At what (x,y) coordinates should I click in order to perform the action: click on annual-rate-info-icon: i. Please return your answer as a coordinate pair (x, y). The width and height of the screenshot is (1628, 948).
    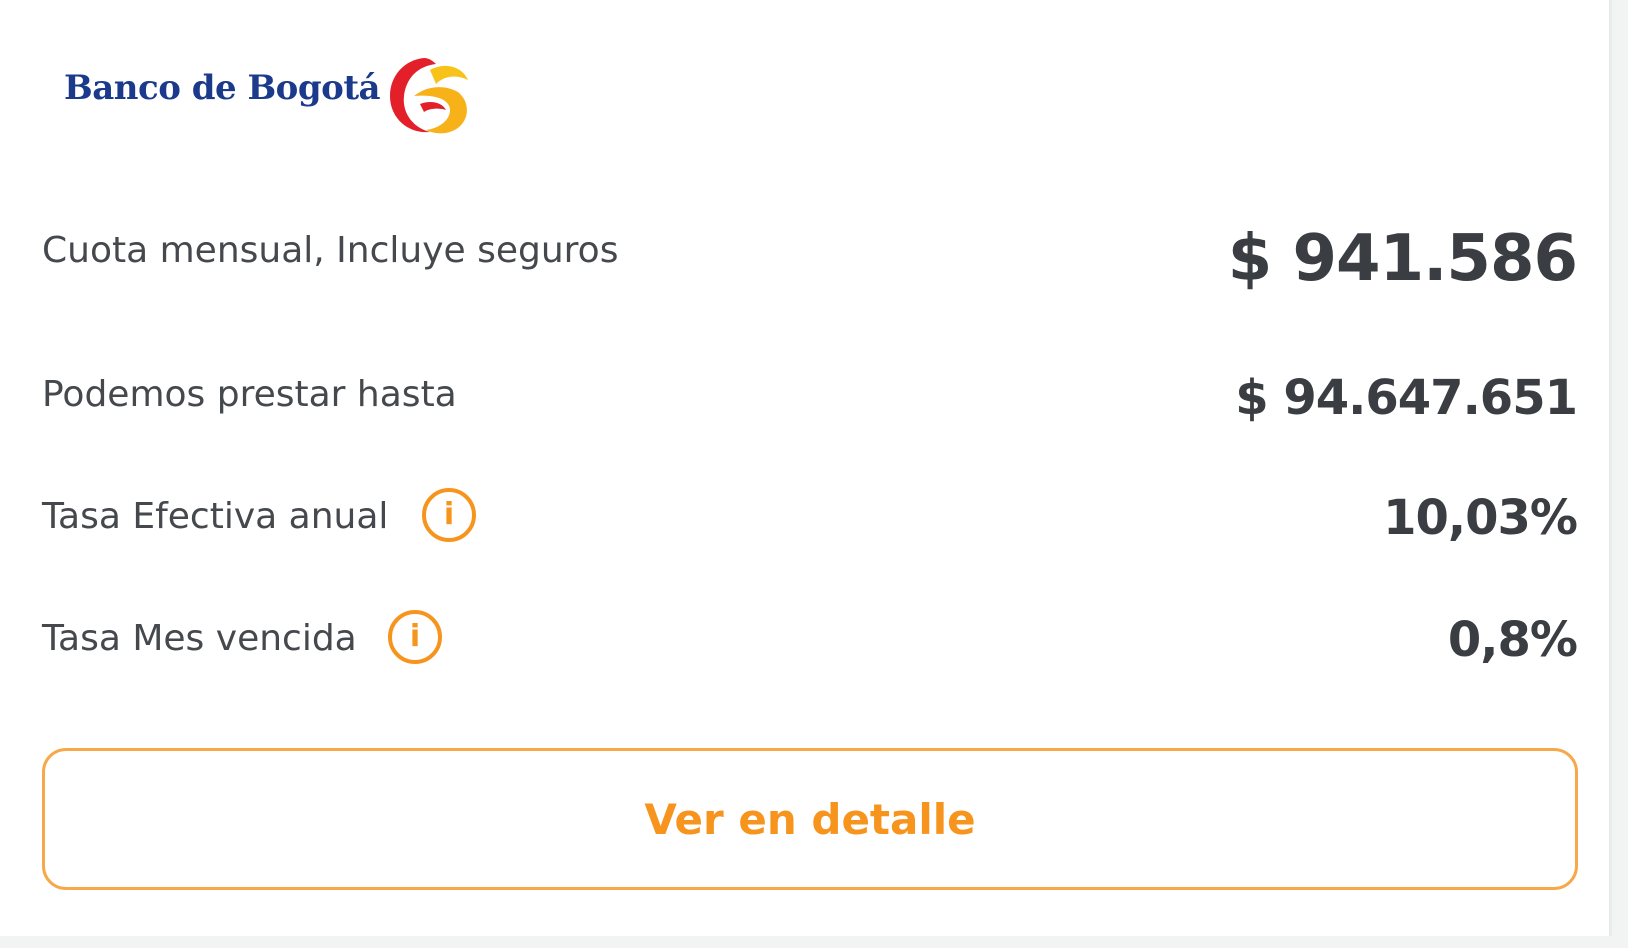
    Looking at the image, I should click on (449, 515).